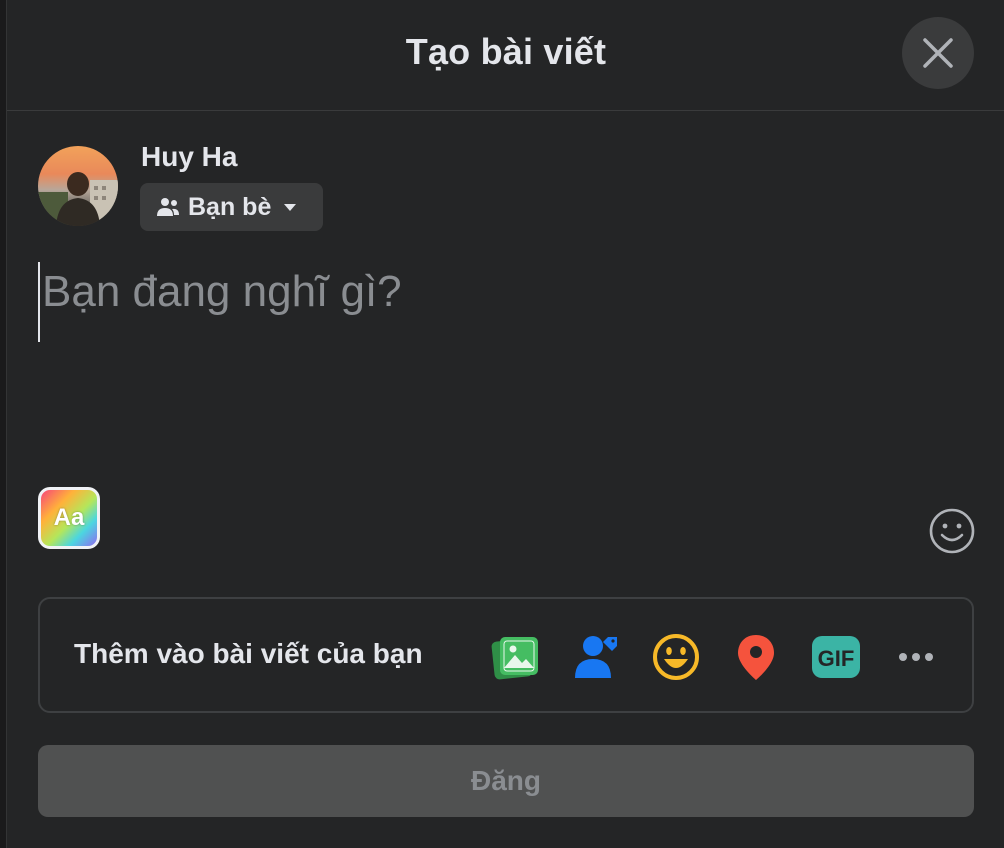 This screenshot has height=848, width=1004. I want to click on more-options-button, so click(916, 657).